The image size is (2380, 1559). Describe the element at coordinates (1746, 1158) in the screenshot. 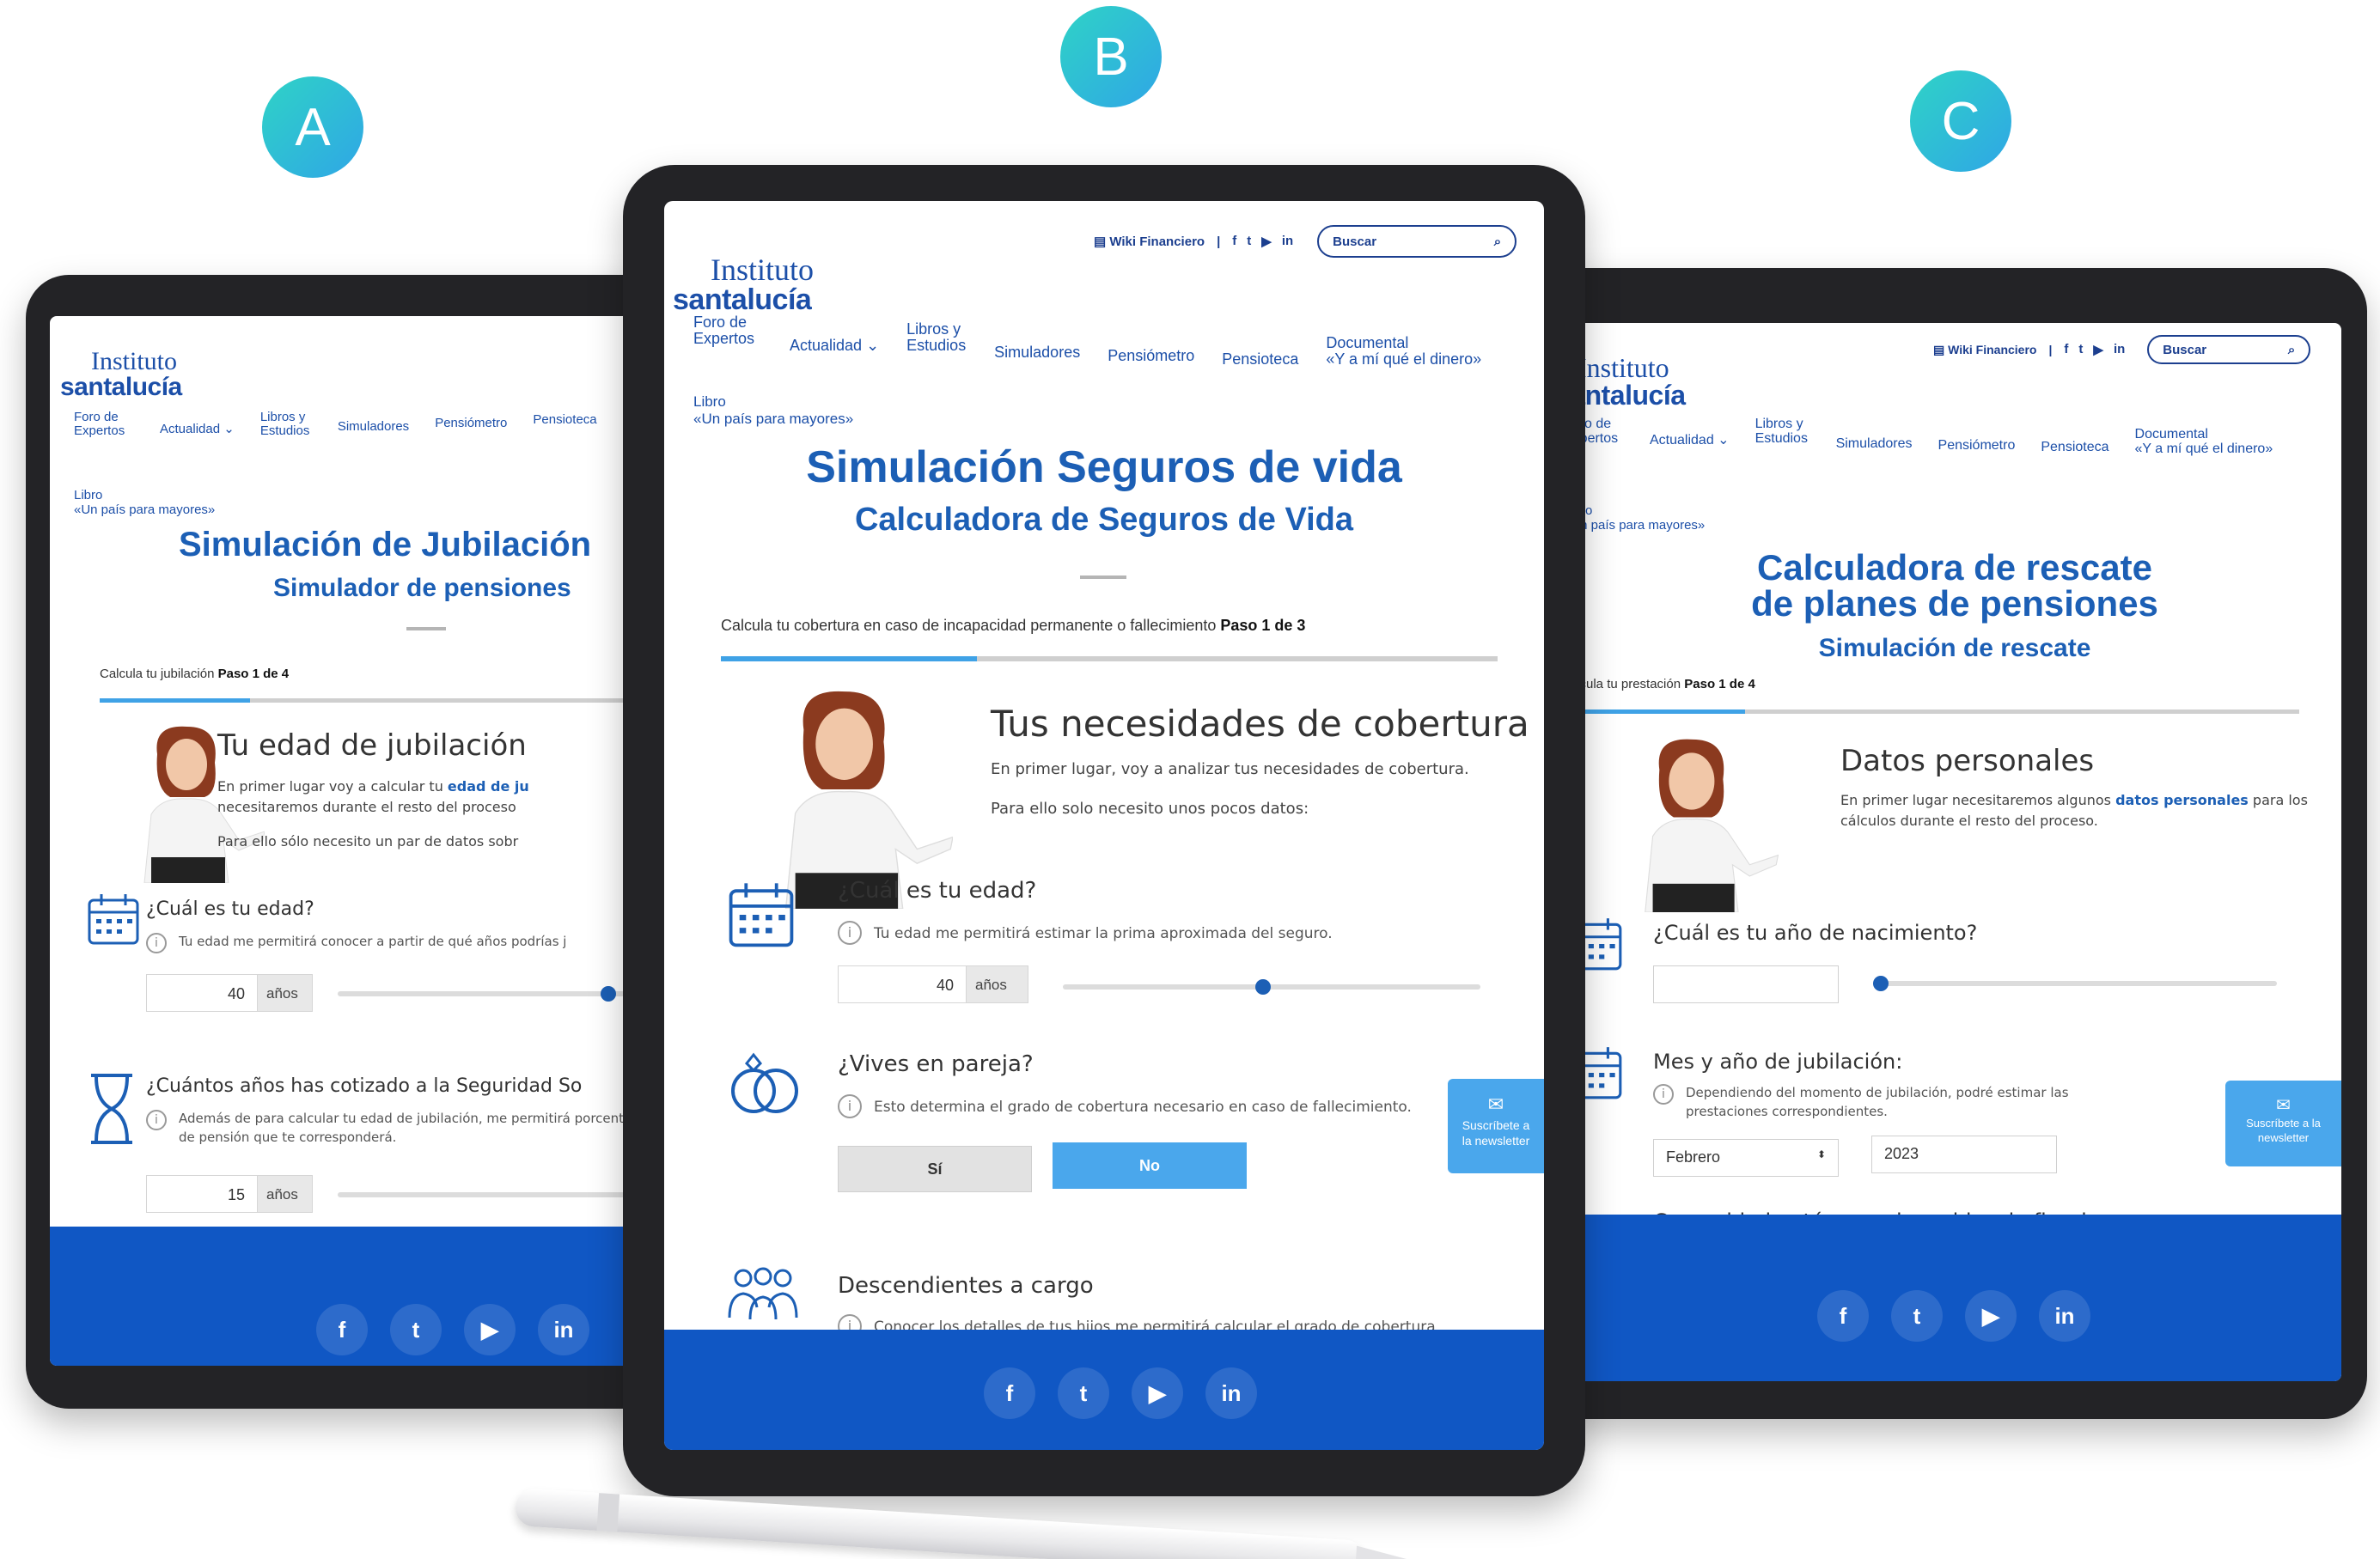

I see `month-select: Febrero ⬍` at that location.